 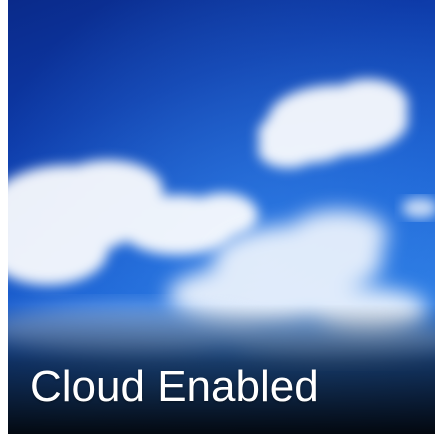 What do you see at coordinates (174, 386) in the screenshot?
I see `tile-caption: Cloud Enabled` at bounding box center [174, 386].